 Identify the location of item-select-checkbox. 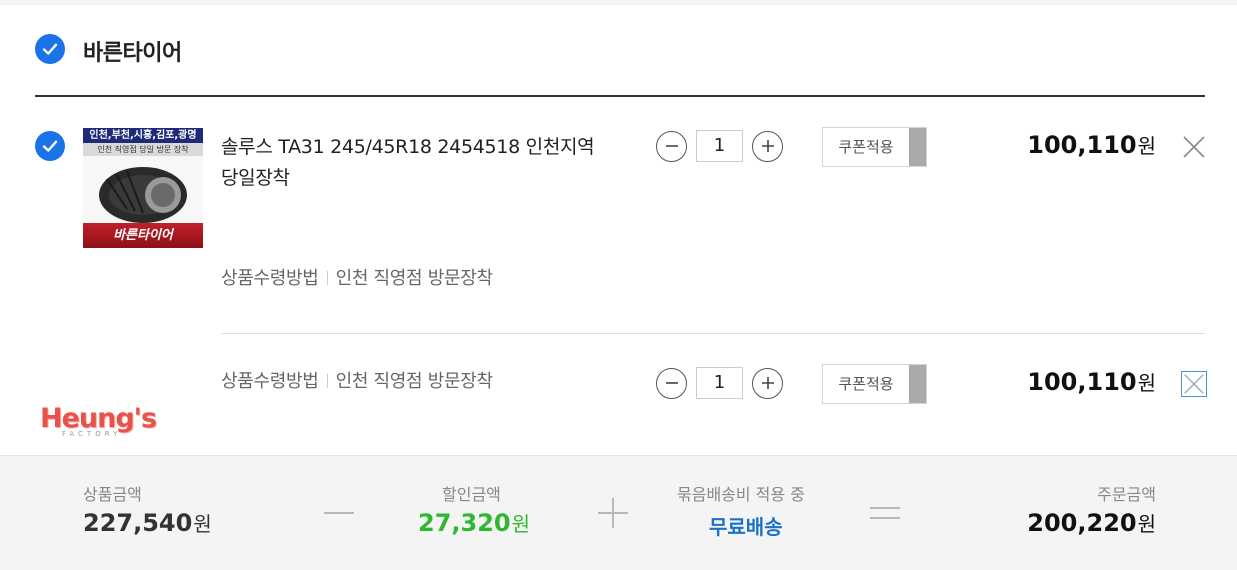
(50, 146).